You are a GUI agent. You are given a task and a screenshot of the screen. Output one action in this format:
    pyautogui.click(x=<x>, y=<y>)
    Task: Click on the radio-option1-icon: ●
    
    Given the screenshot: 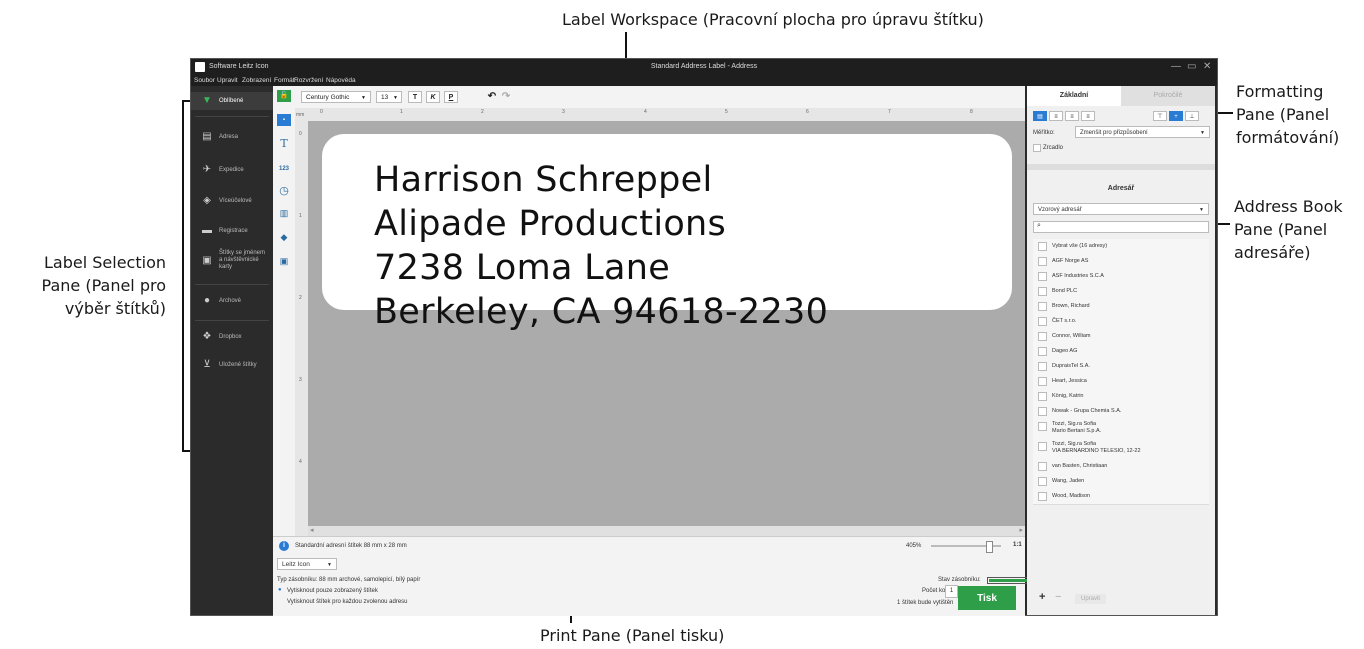 What is the action you would take?
    pyautogui.click(x=280, y=590)
    